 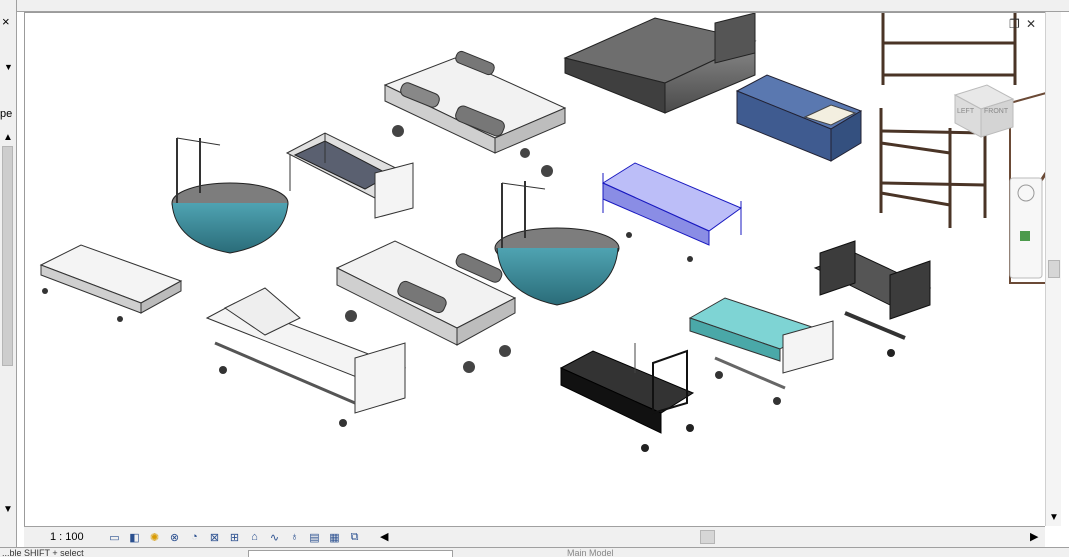 What do you see at coordinates (1031, 24) in the screenshot?
I see `close-icon: ✕` at bounding box center [1031, 24].